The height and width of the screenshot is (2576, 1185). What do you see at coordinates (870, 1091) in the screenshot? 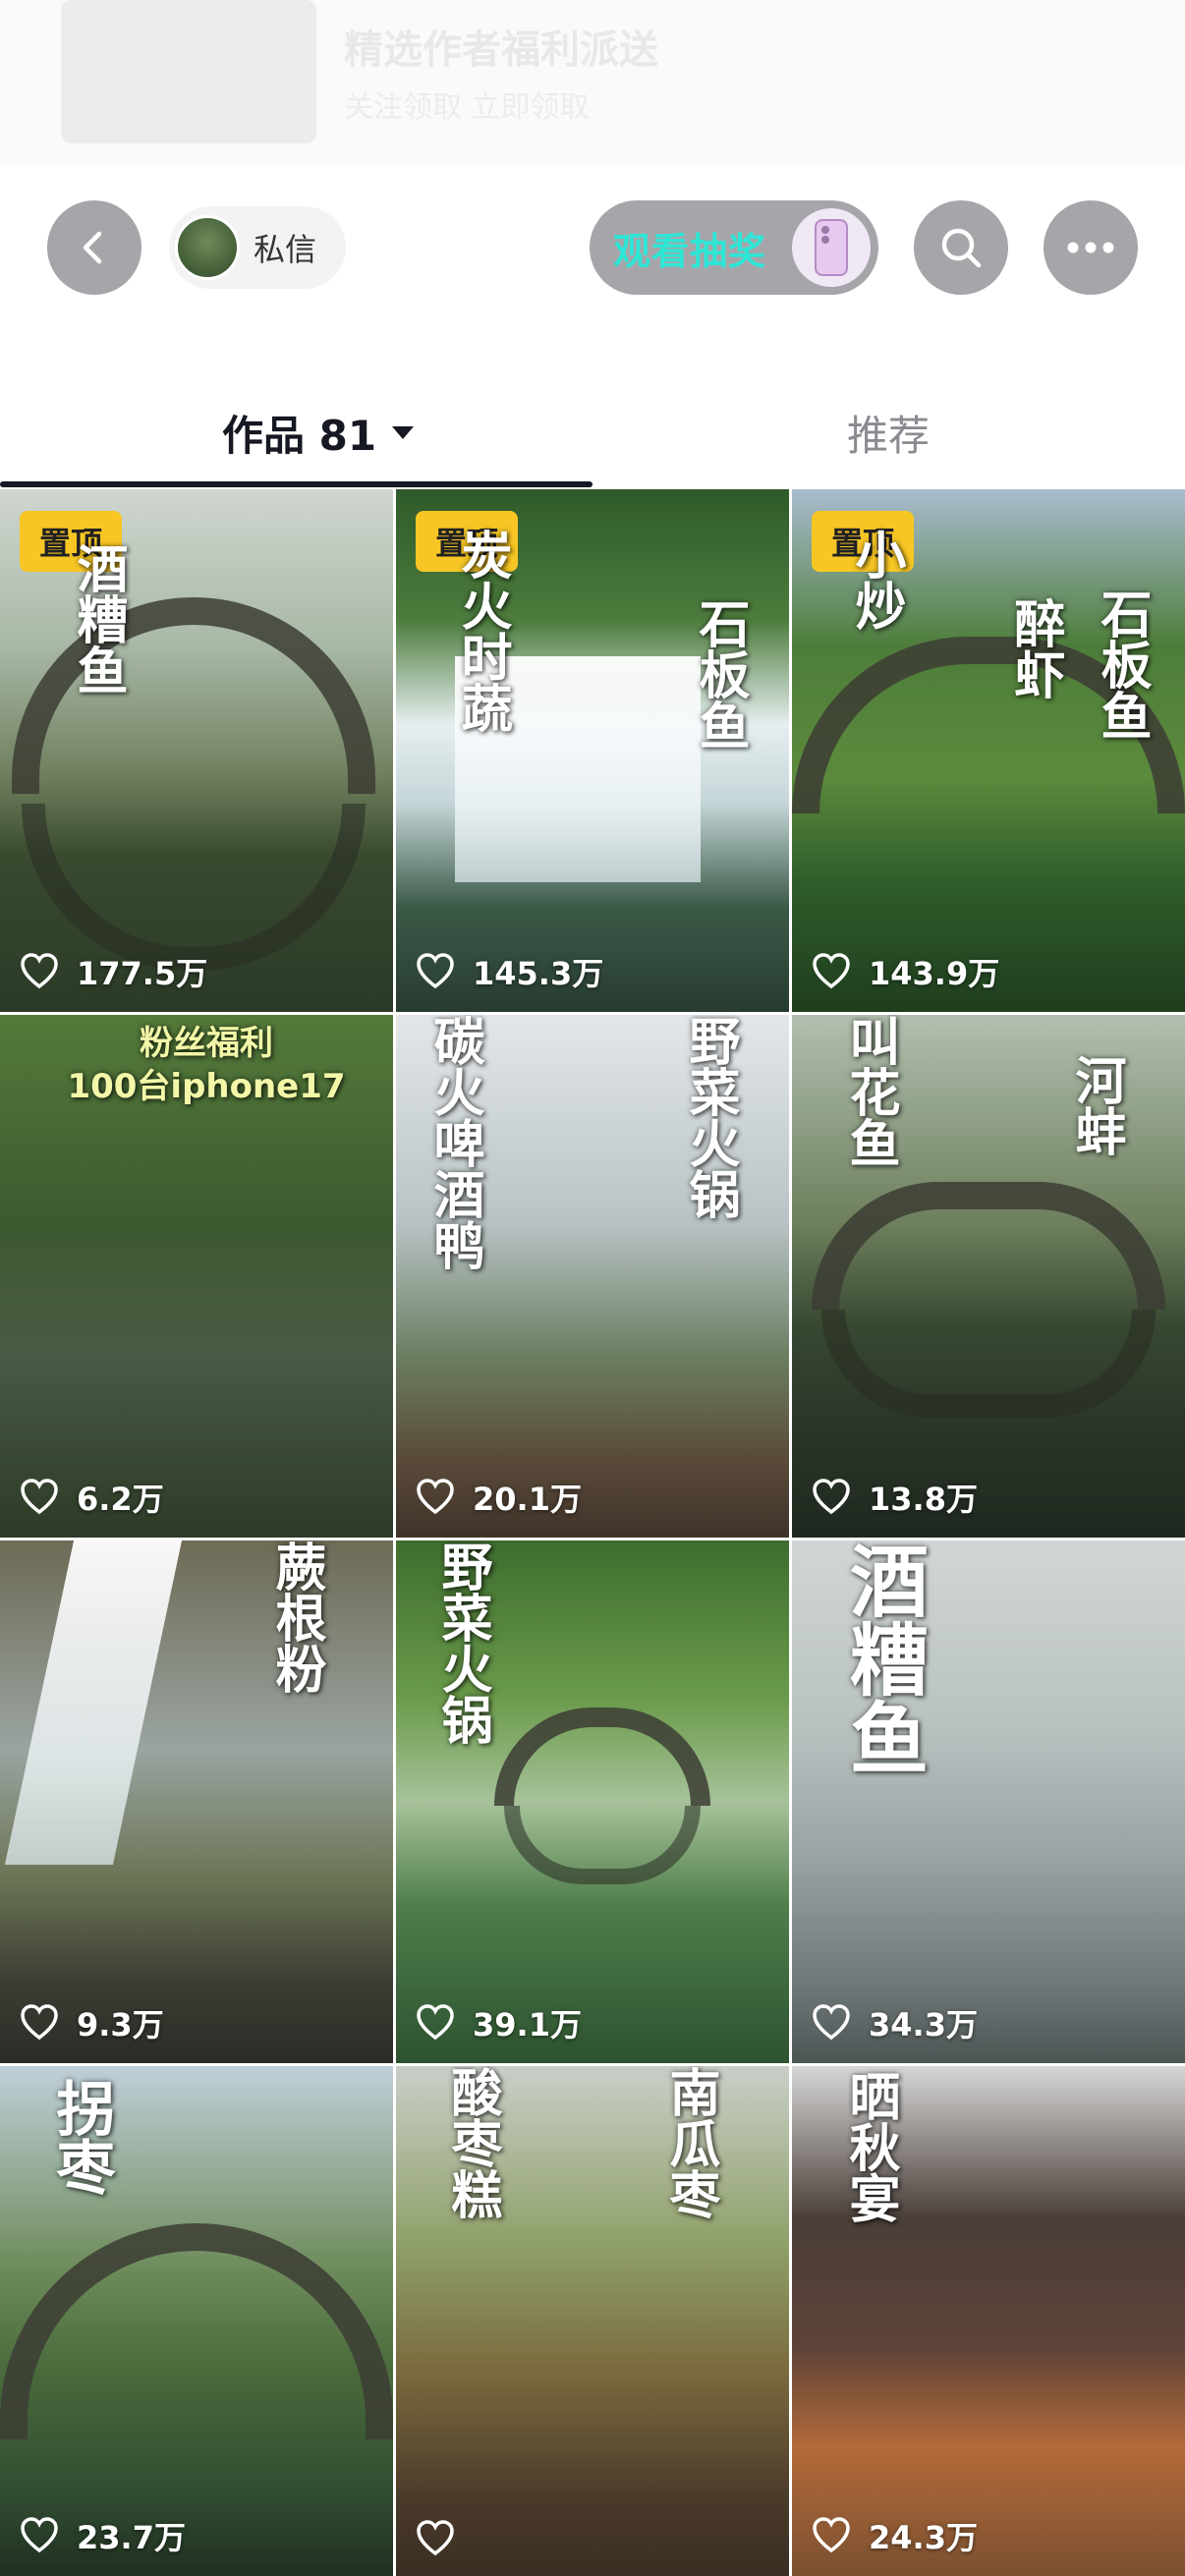
I see `video-caption: 叫花鱼` at bounding box center [870, 1091].